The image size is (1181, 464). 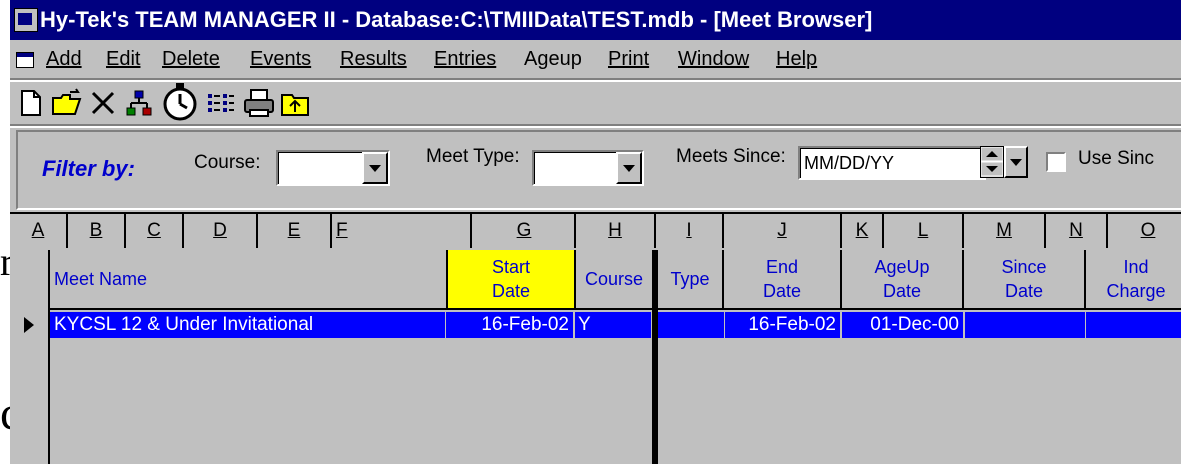 I want to click on header-end-date-label: End Date, so click(x=782, y=279).